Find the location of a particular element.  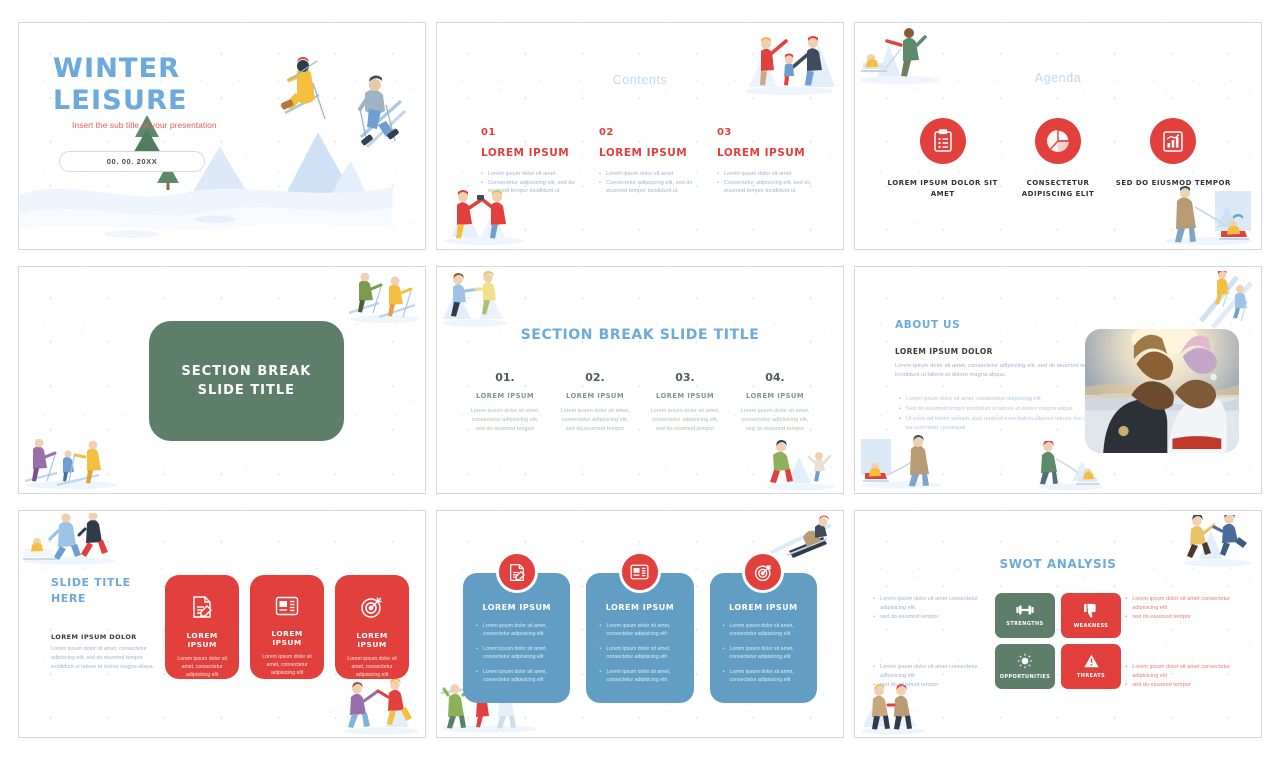

agenda-slide-title: Agenda is located at coordinates (1058, 78).